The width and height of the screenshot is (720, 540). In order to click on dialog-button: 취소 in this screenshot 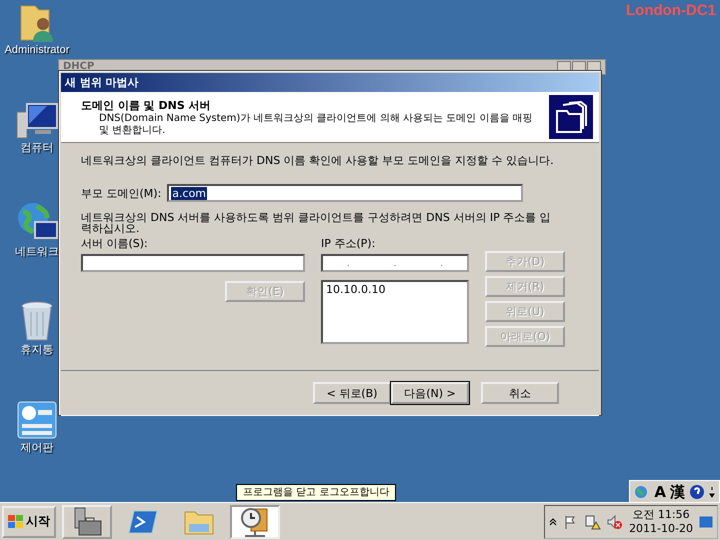, I will do `click(520, 393)`.